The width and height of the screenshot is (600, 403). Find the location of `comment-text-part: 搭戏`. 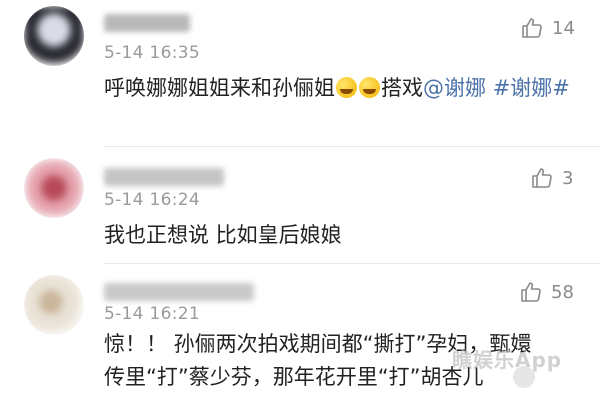

comment-text-part: 搭戏 is located at coordinates (402, 88).